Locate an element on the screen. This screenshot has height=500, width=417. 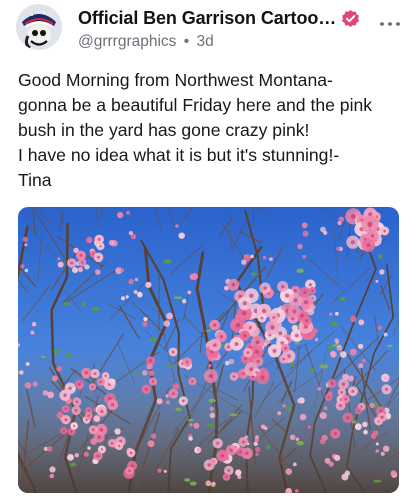
author-meta: @grrrgraphics • 3d is located at coordinates (146, 42).